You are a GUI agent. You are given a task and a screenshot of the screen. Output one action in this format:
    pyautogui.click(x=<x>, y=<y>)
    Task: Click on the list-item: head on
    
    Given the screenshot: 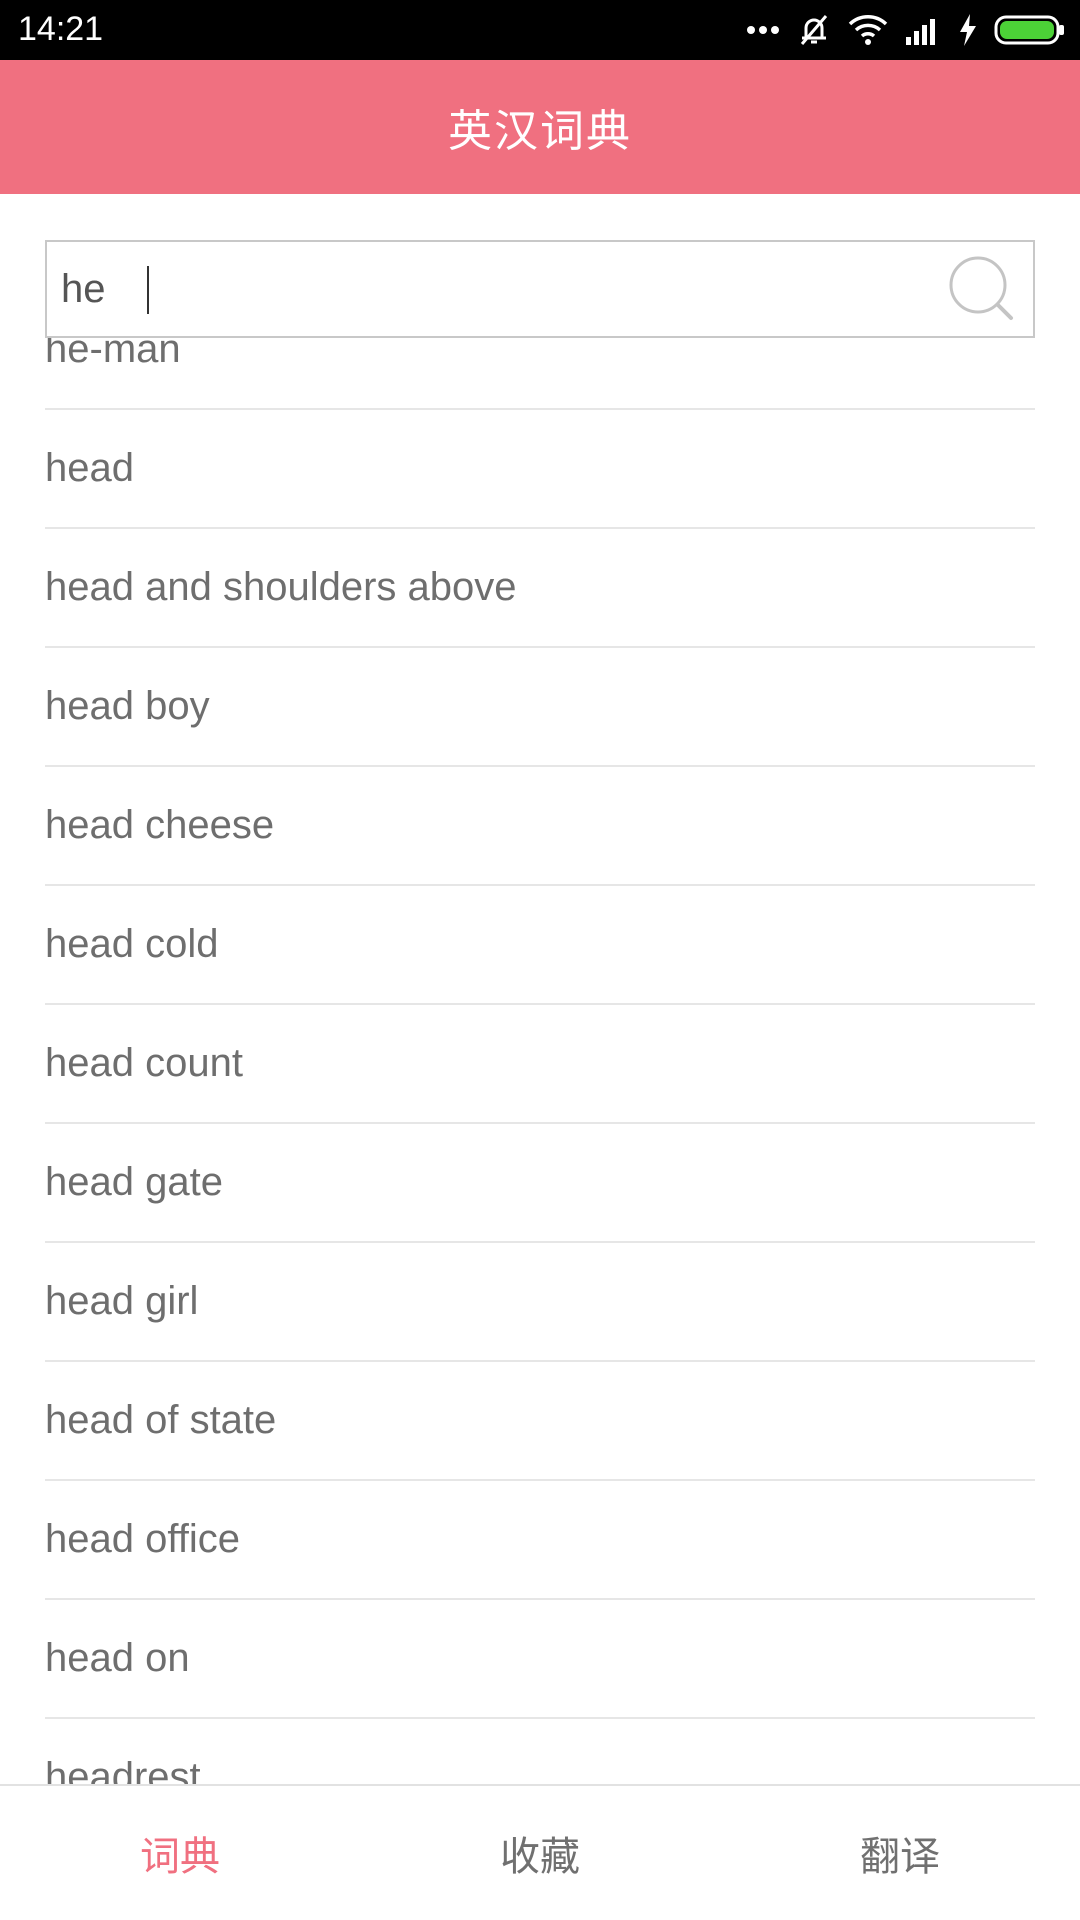 What is the action you would take?
    pyautogui.click(x=540, y=1659)
    